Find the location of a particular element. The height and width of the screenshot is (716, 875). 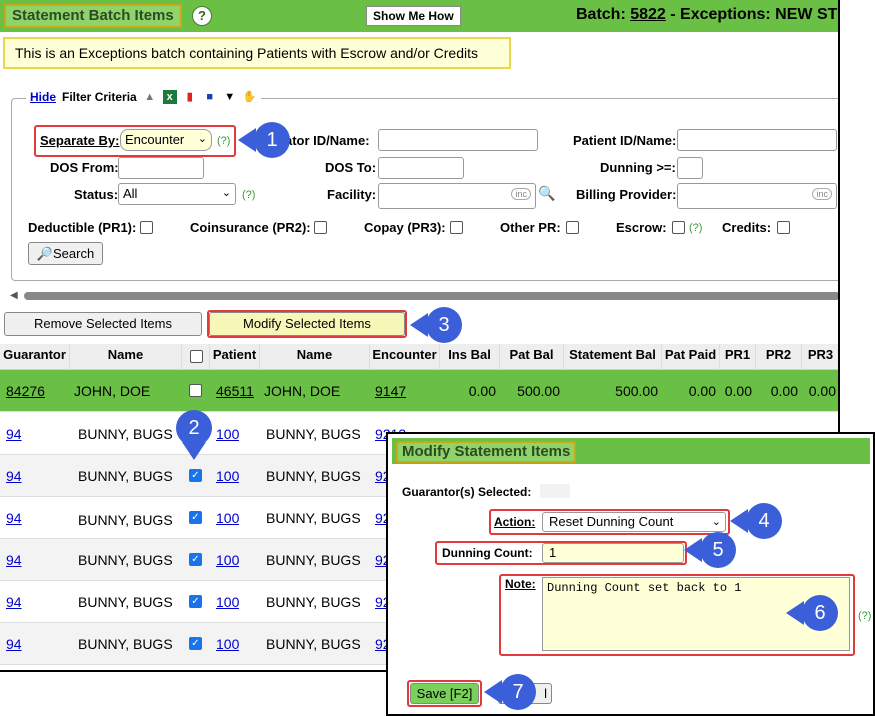

note-help: (?) is located at coordinates (864, 616).